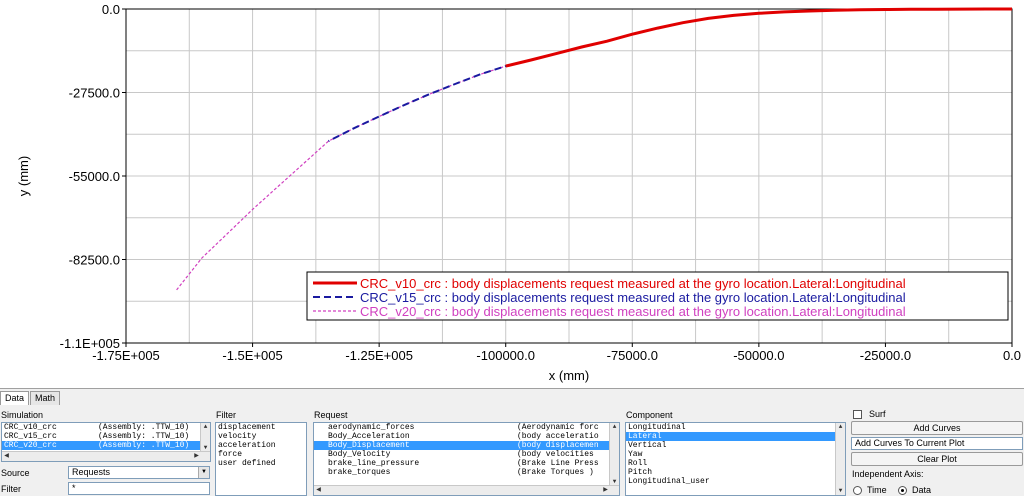  What do you see at coordinates (261, 454) in the screenshot?
I see `filter-item: force` at bounding box center [261, 454].